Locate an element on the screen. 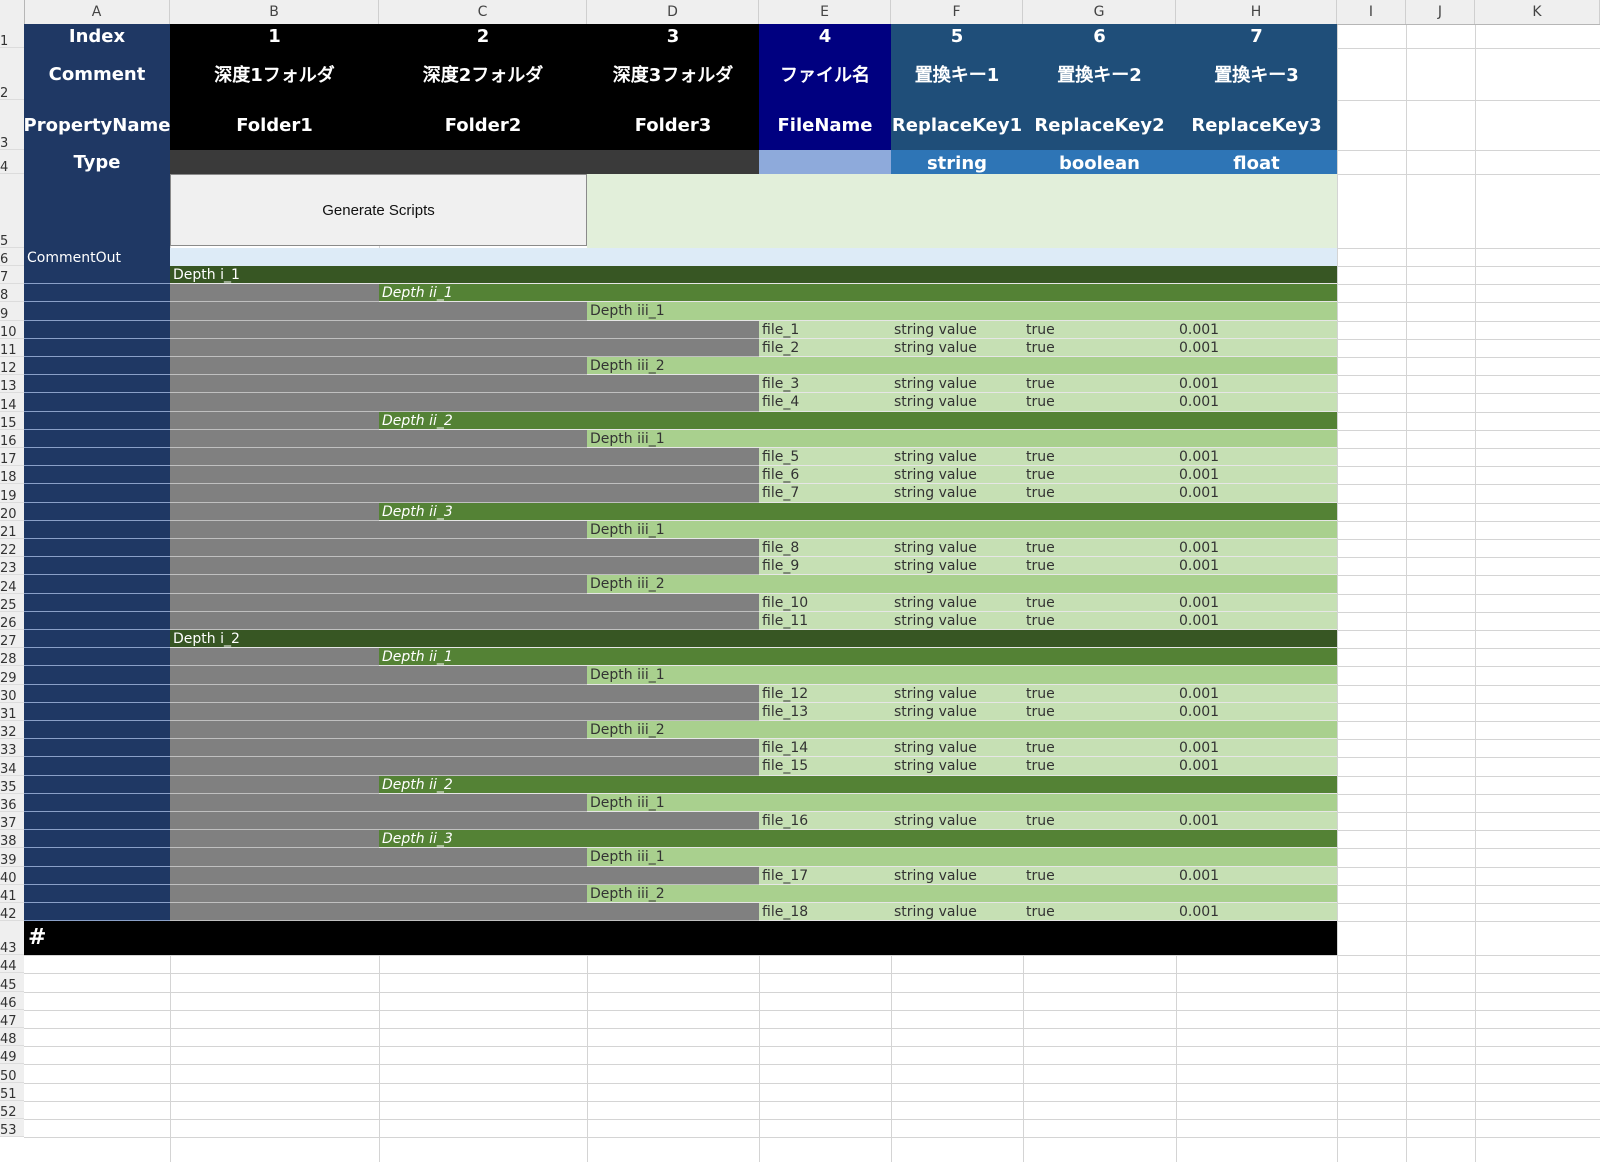 The image size is (1600, 1162). row-header: 32 is located at coordinates (12, 730).